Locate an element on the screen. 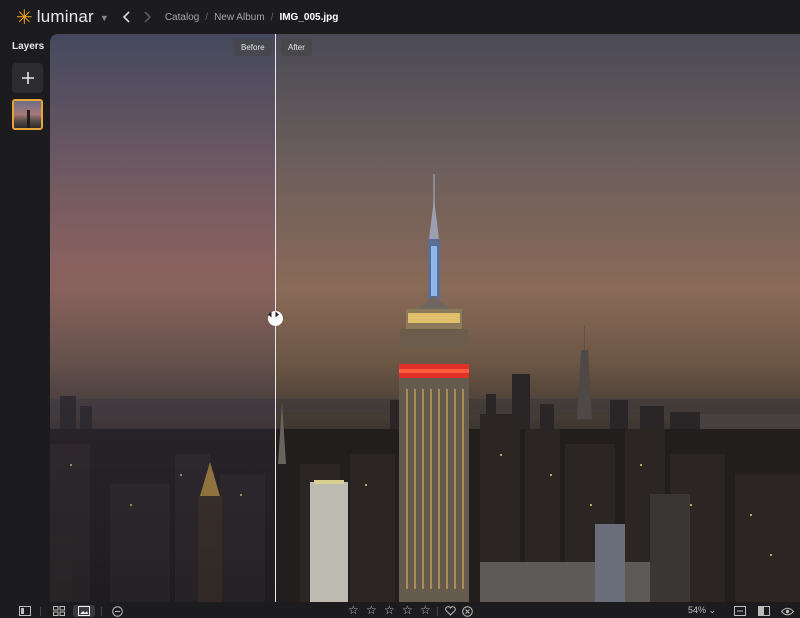 Image resolution: width=800 pixels, height=618 pixels. breadcrumb-album: New Album is located at coordinates (239, 17).